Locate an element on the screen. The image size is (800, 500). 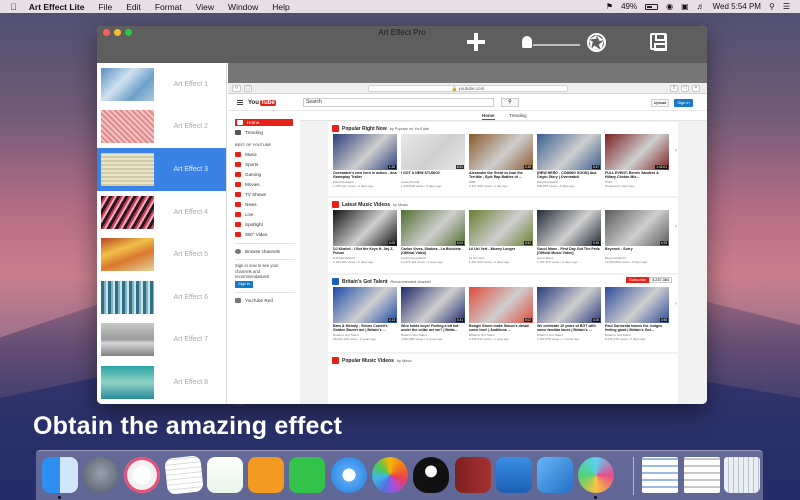
itunes-icon is located at coordinates (142, 475).